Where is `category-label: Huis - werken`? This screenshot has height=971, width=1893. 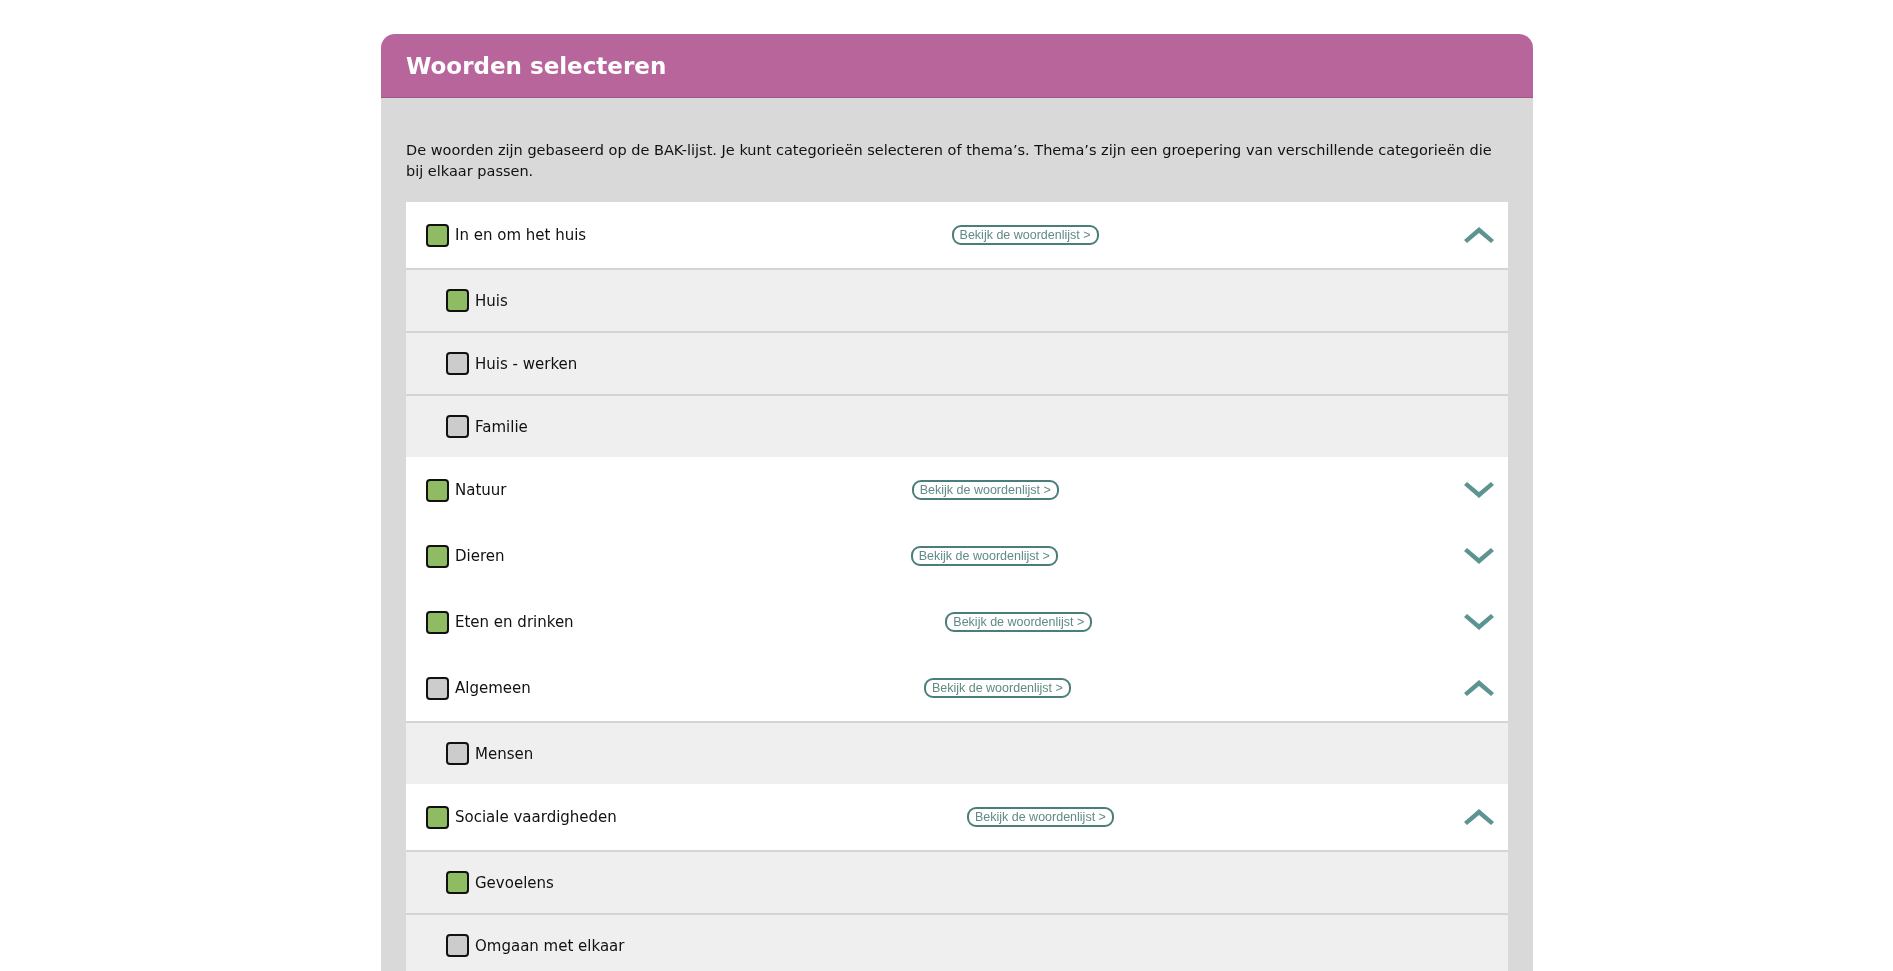
category-label: Huis - werken is located at coordinates (526, 363).